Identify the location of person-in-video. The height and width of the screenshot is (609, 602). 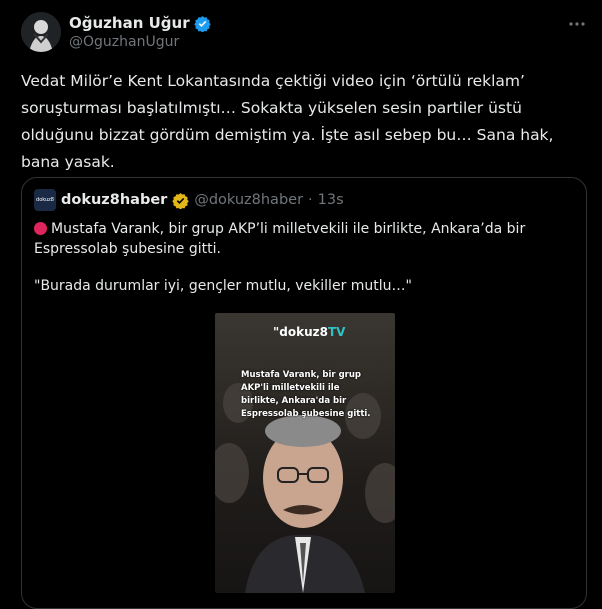
(305, 504).